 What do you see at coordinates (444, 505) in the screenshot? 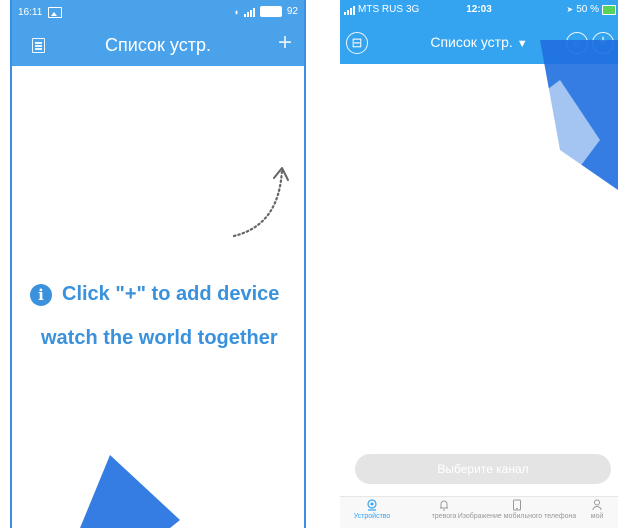
I see `bell-icon` at bounding box center [444, 505].